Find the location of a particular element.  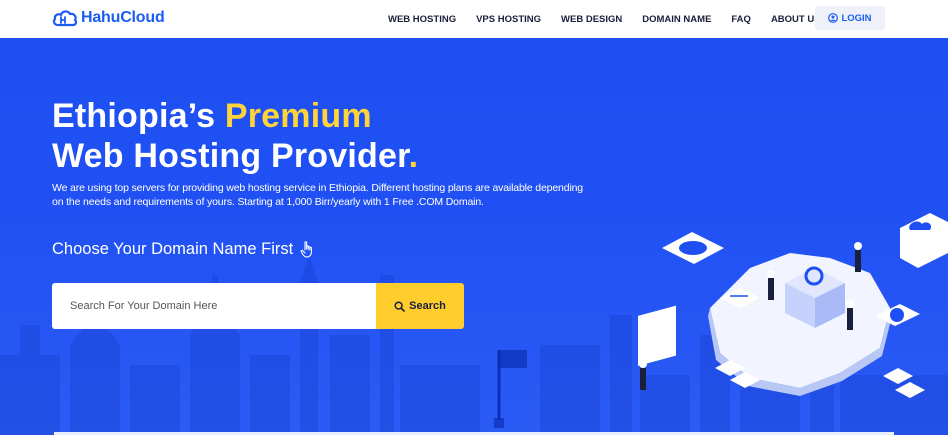

domain-search-input is located at coordinates (214, 306).